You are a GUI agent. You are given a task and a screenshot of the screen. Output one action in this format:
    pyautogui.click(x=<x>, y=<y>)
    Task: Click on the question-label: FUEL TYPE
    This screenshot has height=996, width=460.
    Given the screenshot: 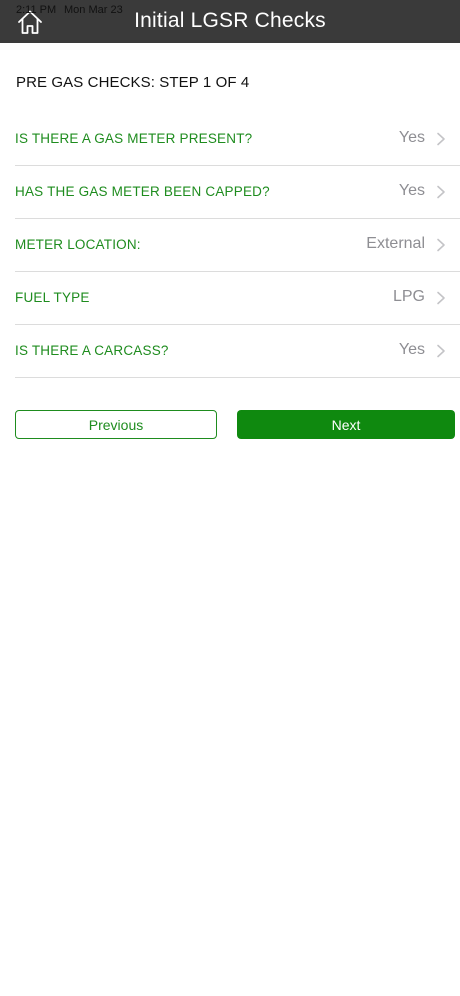 What is the action you would take?
    pyautogui.click(x=52, y=297)
    